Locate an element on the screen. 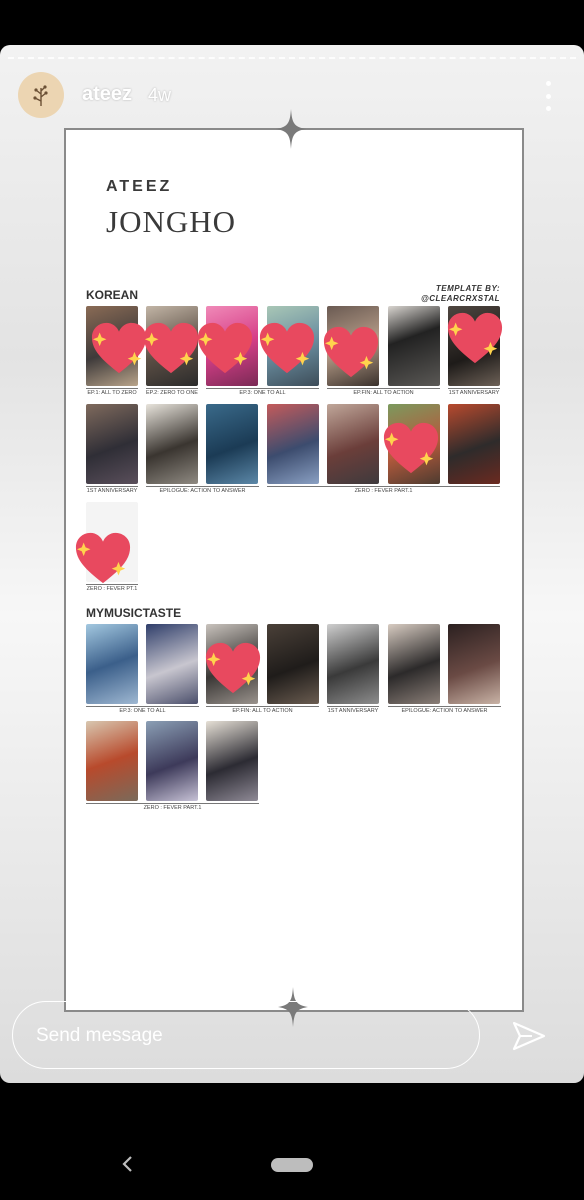 The width and height of the screenshot is (584, 1200). more-vertical-icon is located at coordinates (548, 96).